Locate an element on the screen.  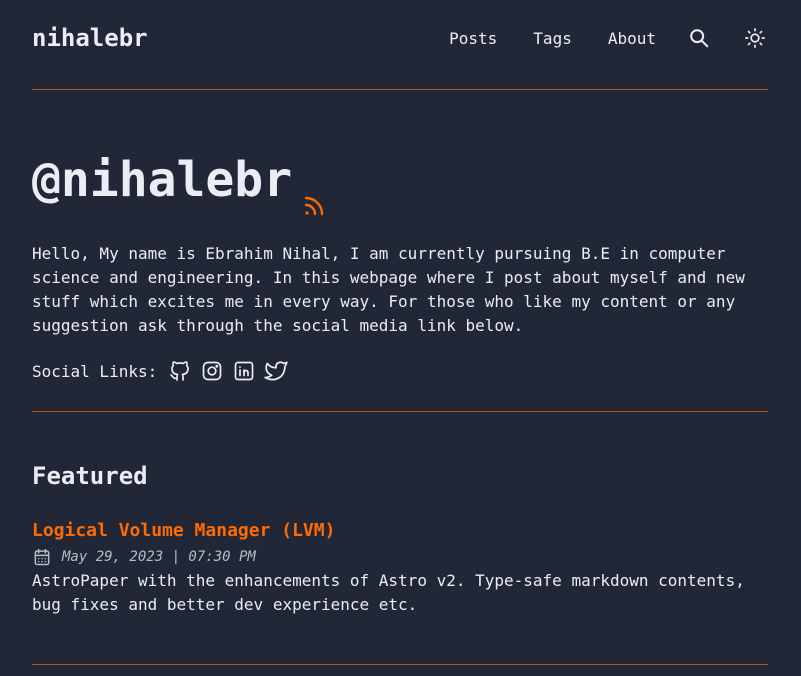
nav-posts-link: Posts is located at coordinates (473, 38).